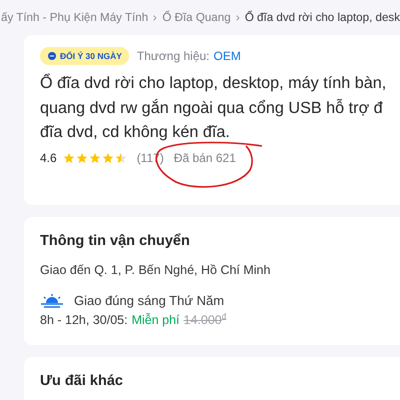  What do you see at coordinates (173, 56) in the screenshot?
I see `brand-label: Thương hiệu:` at bounding box center [173, 56].